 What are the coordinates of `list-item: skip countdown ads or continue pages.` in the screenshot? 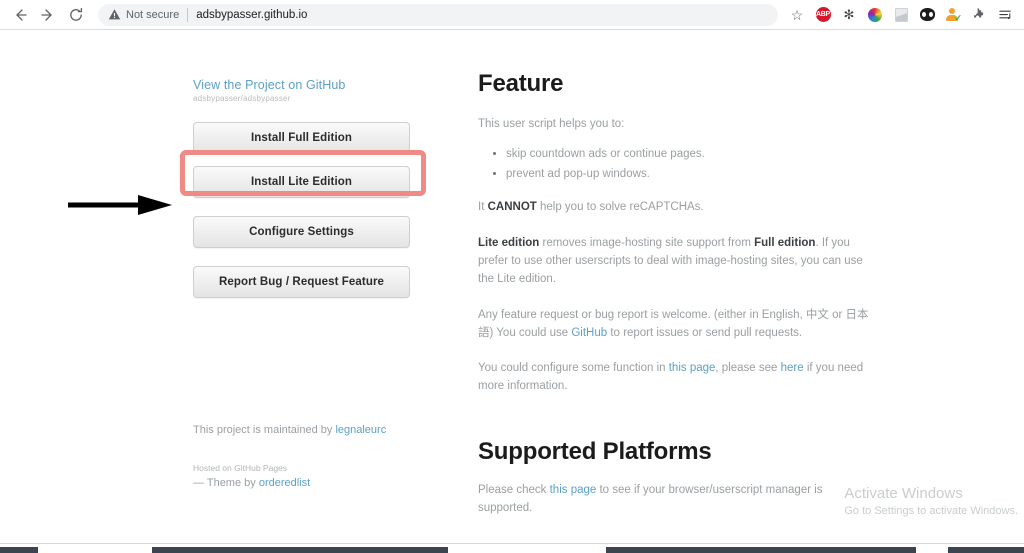 It's located at (692, 155).